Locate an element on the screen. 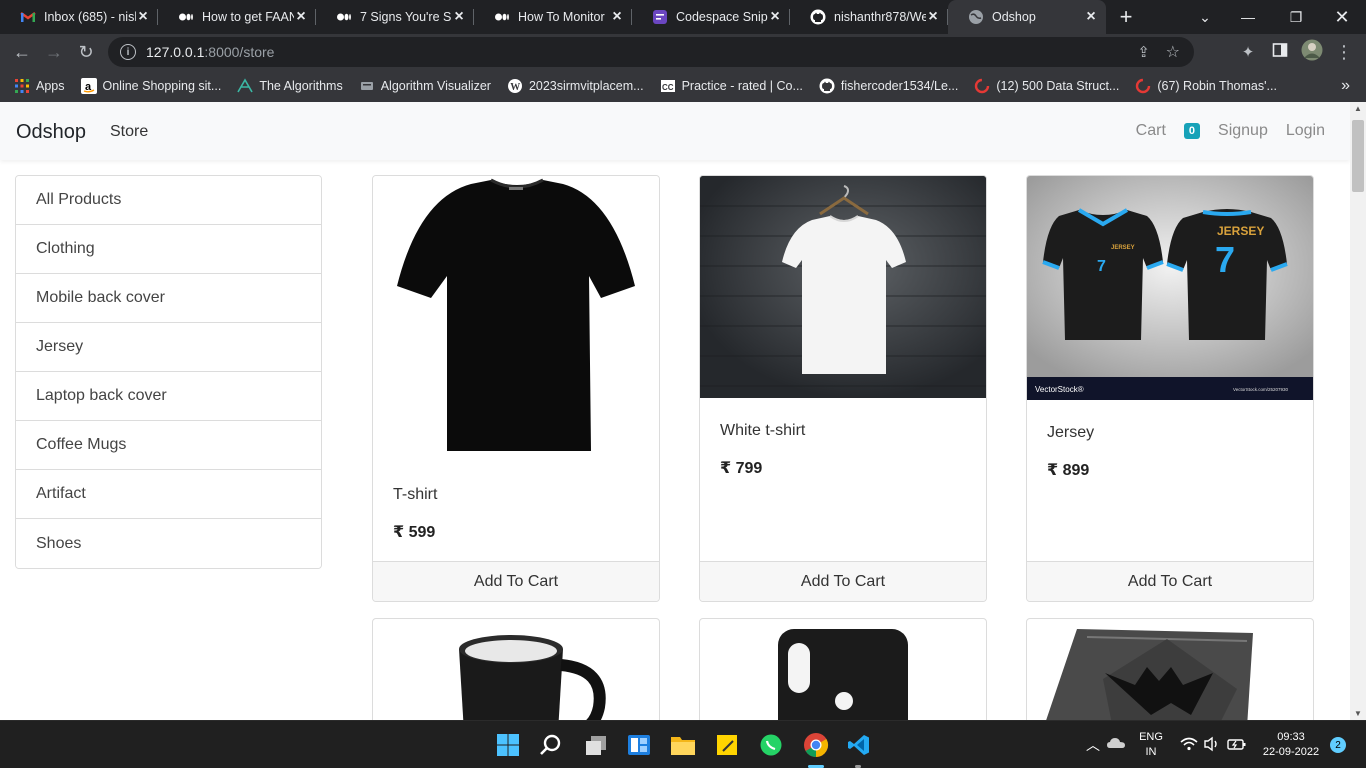 The height and width of the screenshot is (768, 1366). tab-github: nishanthr878/We × is located at coordinates (869, 17).